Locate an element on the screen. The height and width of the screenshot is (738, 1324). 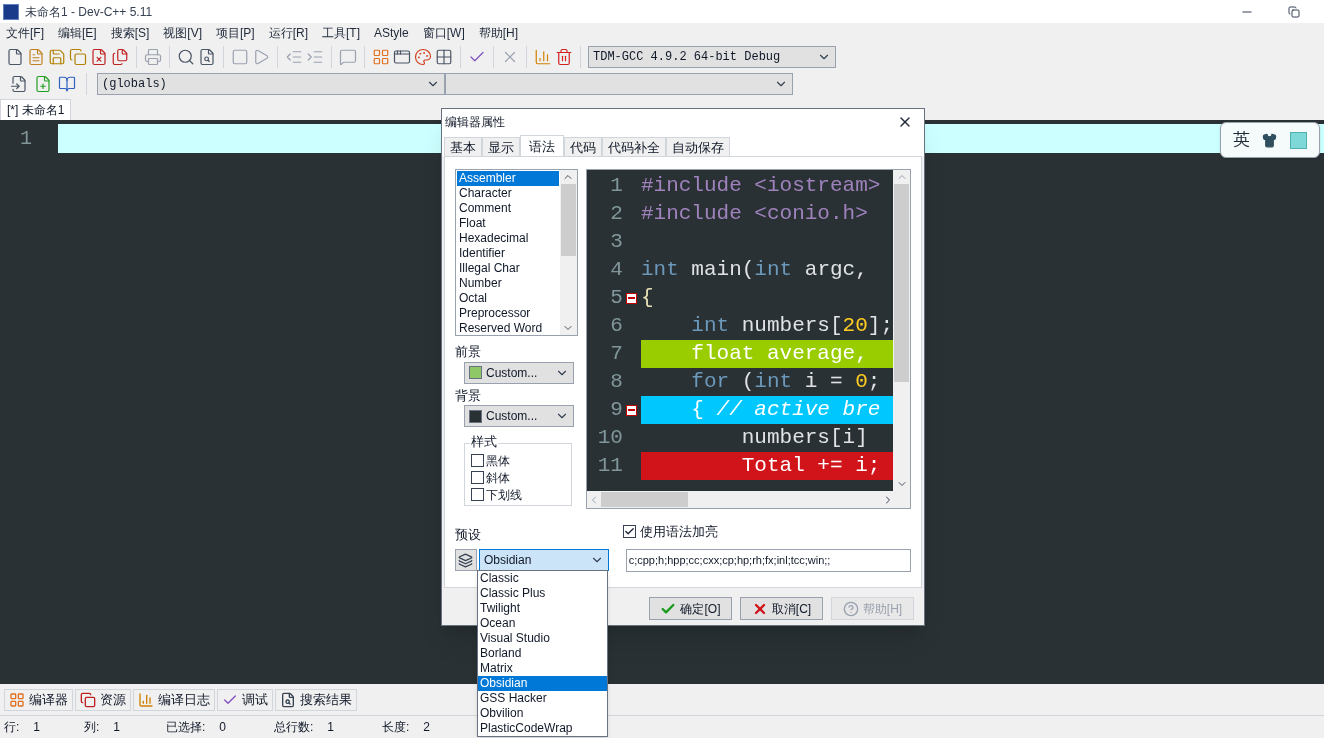
ok-button: 确定[O] is located at coordinates (690, 608).